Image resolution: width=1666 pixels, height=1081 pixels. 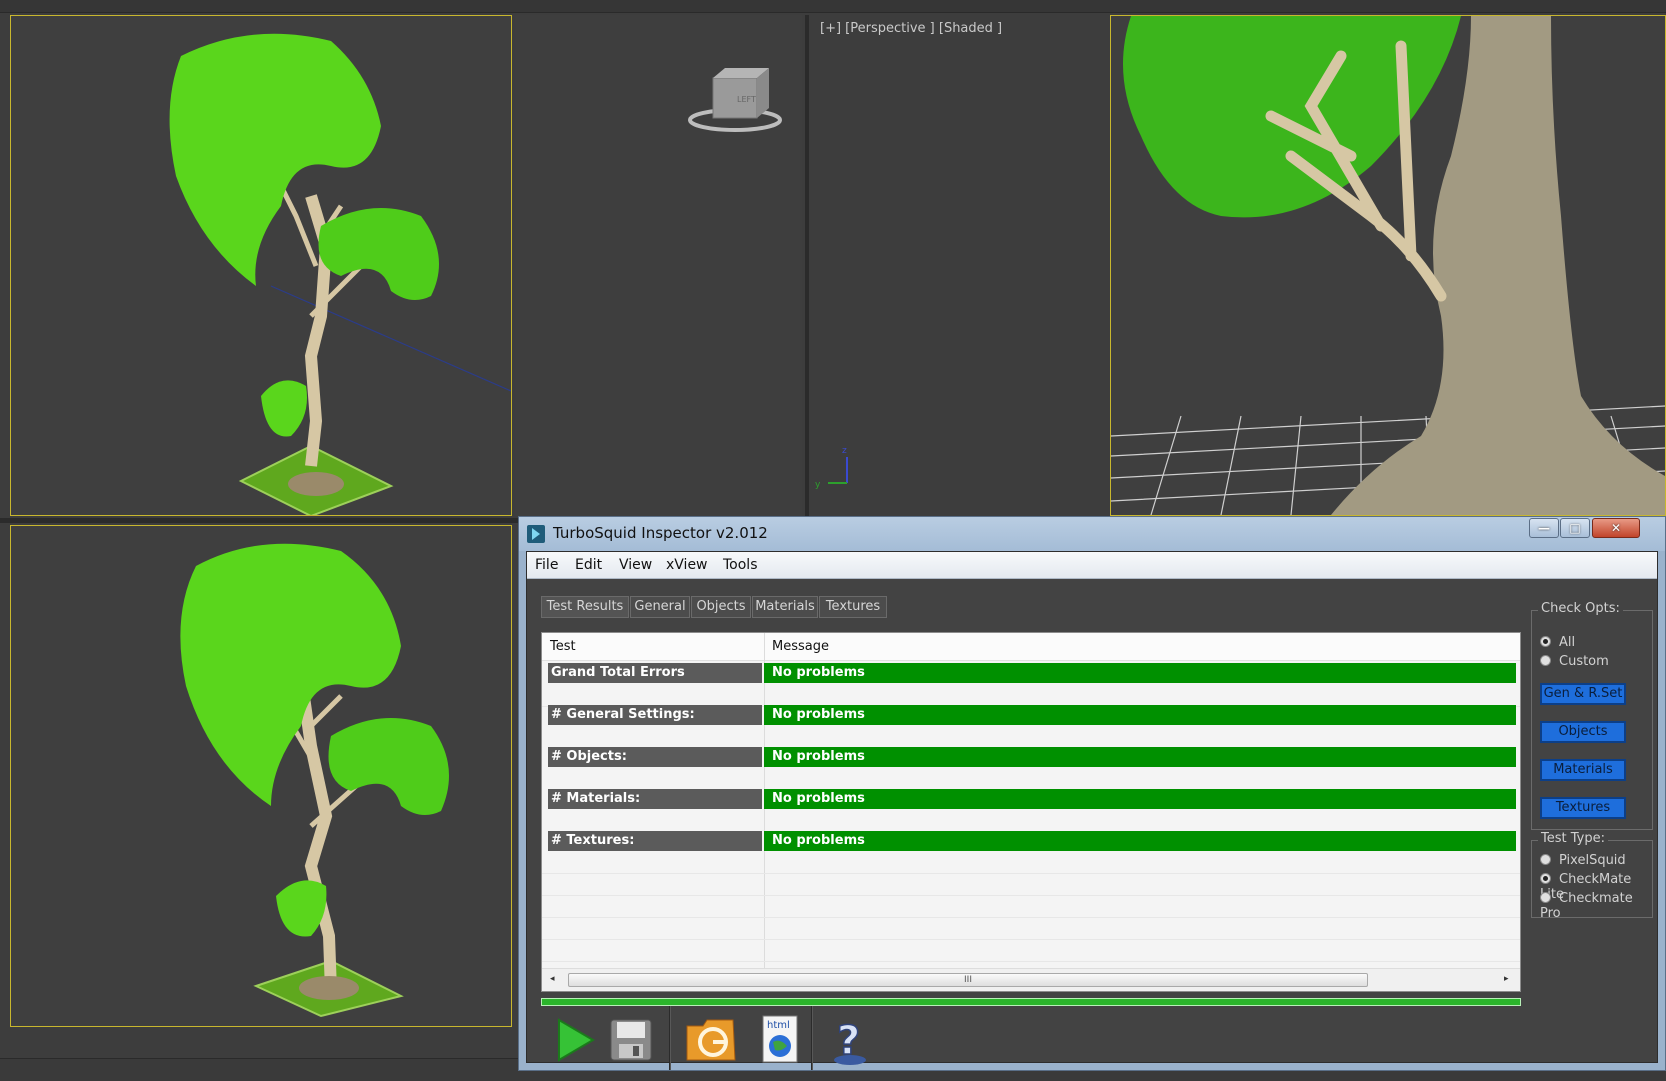 What do you see at coordinates (658, 265) in the screenshot?
I see `viewport-top-middle: LEFT` at bounding box center [658, 265].